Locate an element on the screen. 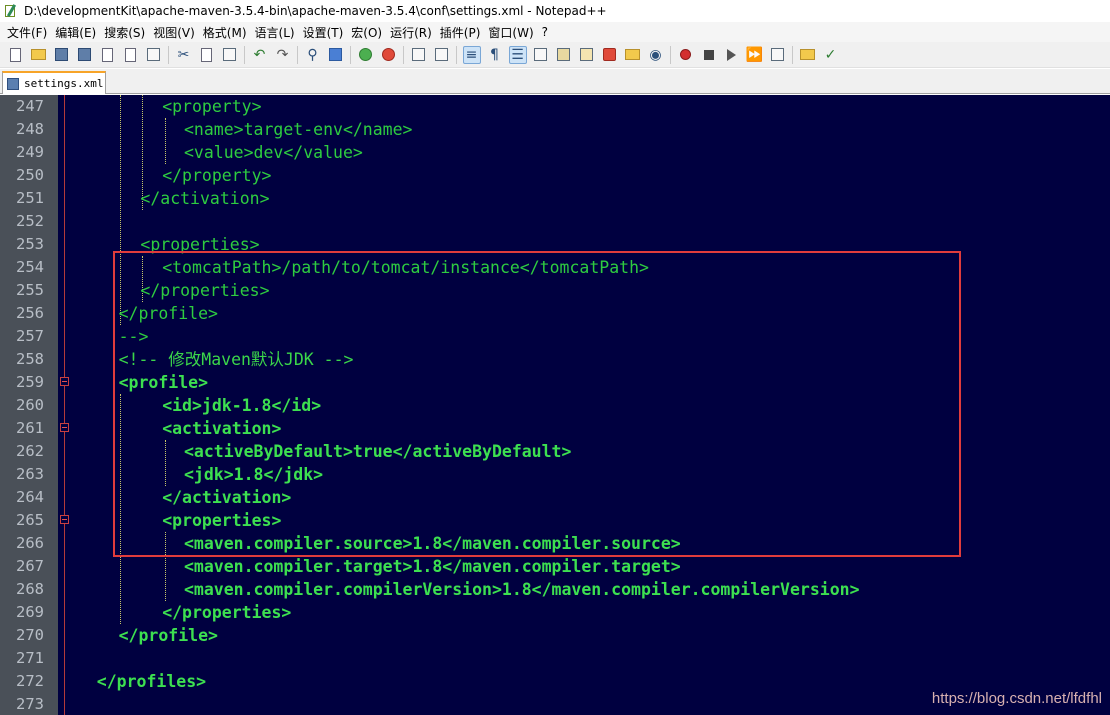 Image resolution: width=1110 pixels, height=715 pixels. scissors-icon: ✂ is located at coordinates (183, 54).